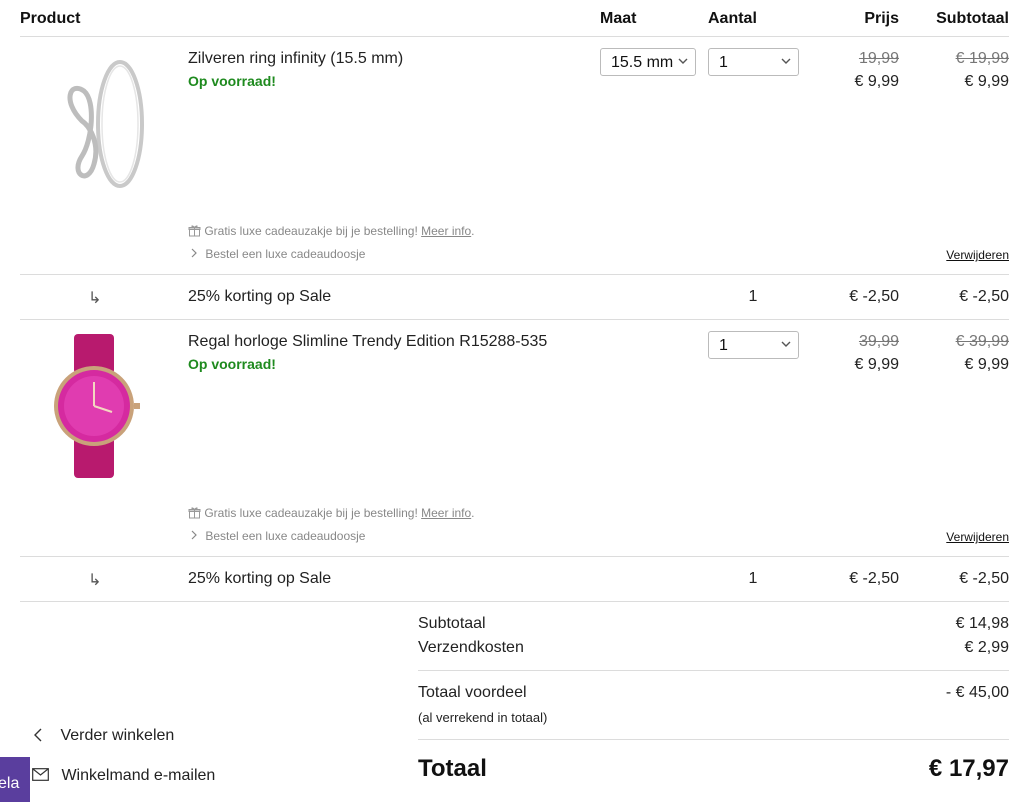 The height and width of the screenshot is (802, 1031). What do you see at coordinates (97, 406) in the screenshot?
I see `product-image-watch` at bounding box center [97, 406].